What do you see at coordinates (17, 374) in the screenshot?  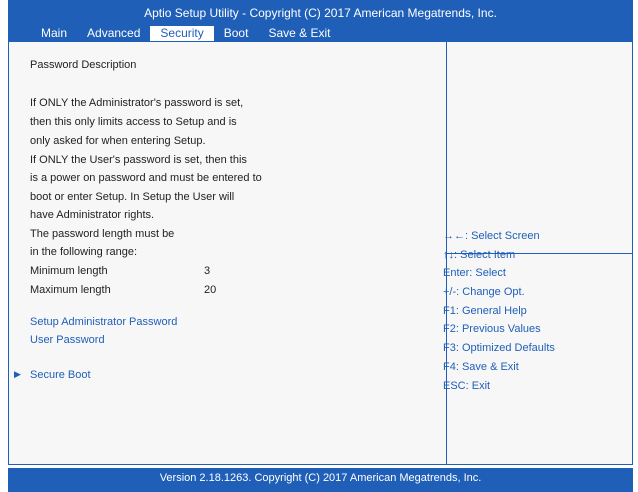 I see `submenu-arrow-icon: ▶` at bounding box center [17, 374].